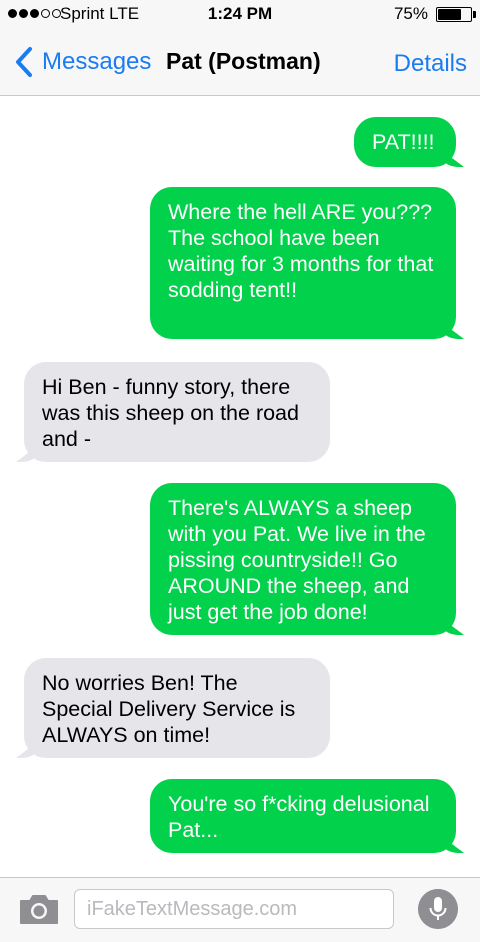  I want to click on details-button: Details, so click(430, 64).